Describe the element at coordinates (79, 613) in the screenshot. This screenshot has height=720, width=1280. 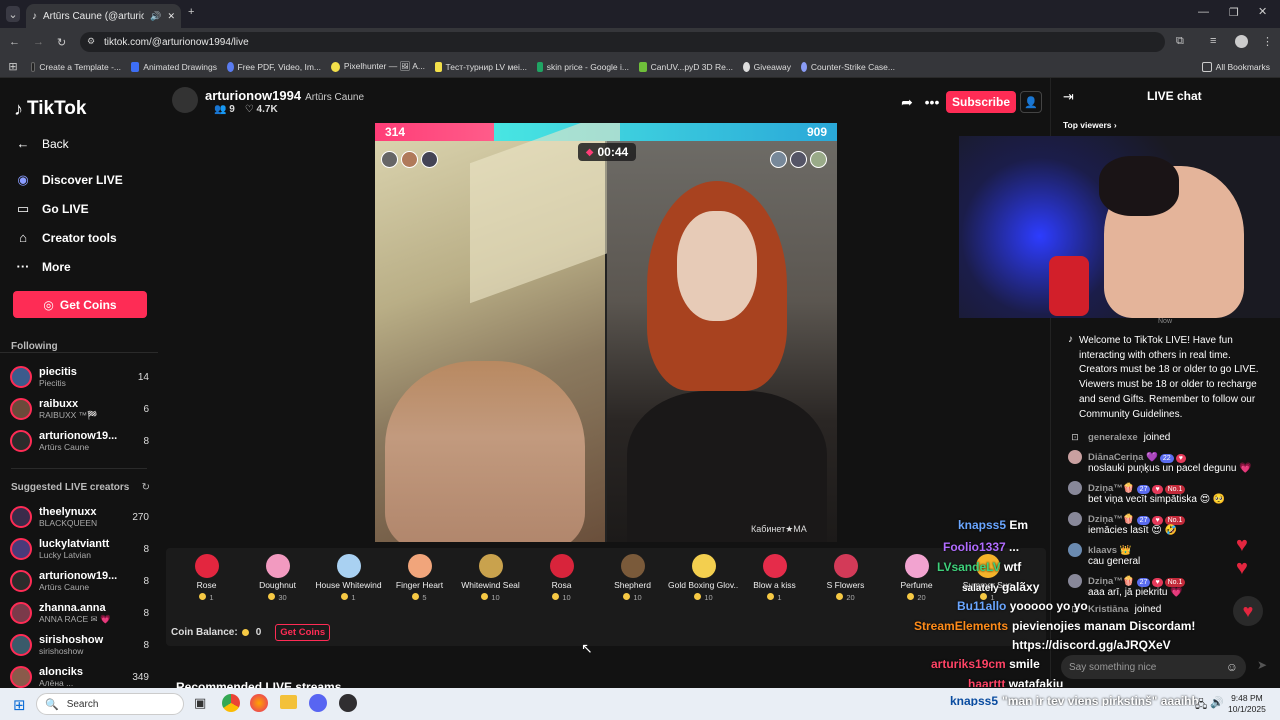
I see `suggested-user-row: zhanna.anna ANNA RACE ✉ 💗 8` at that location.